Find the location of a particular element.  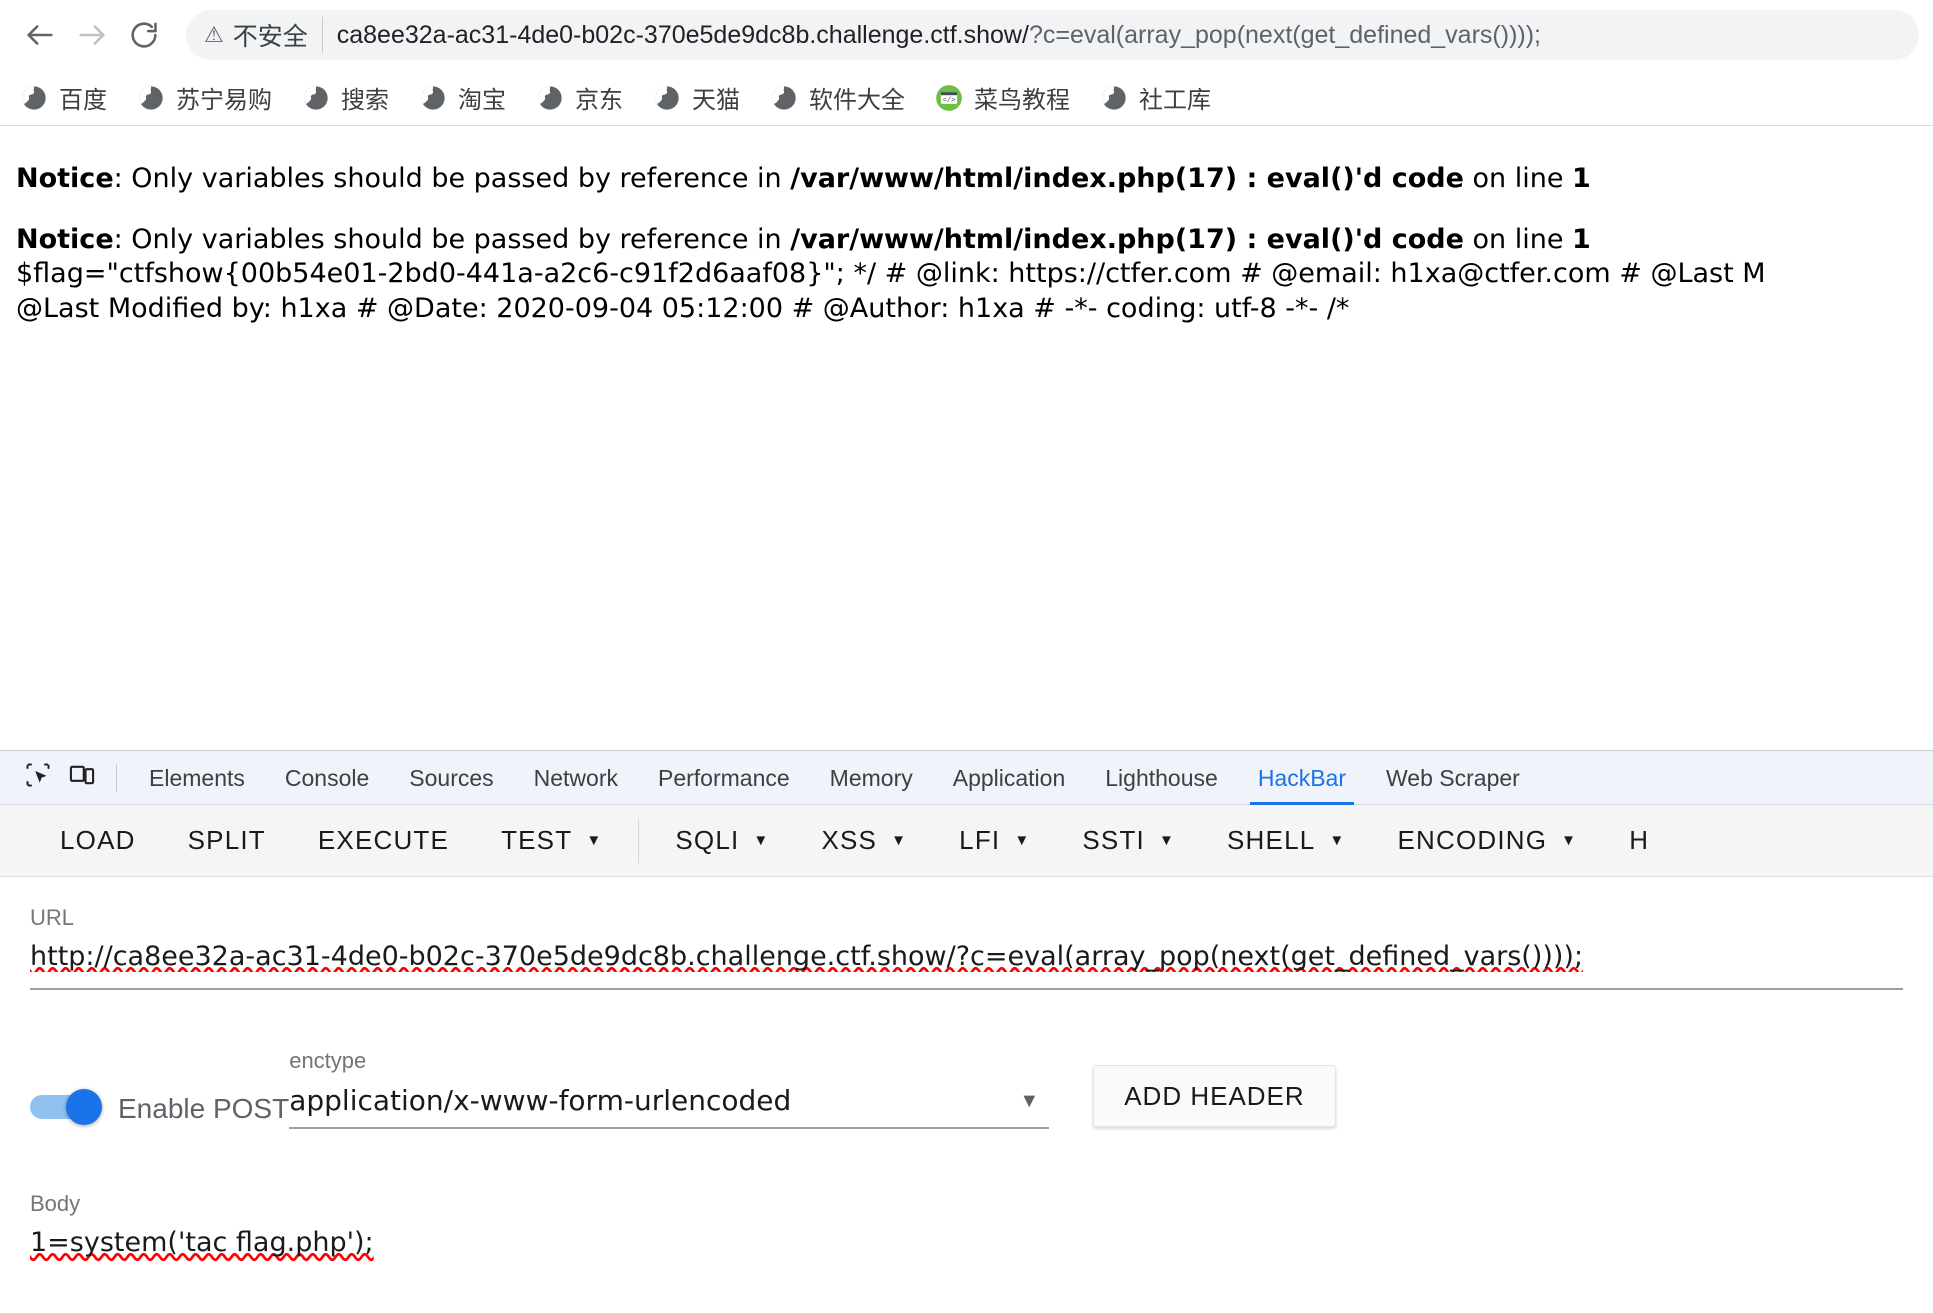

tab-hackbar: HackBar is located at coordinates (1302, 778).